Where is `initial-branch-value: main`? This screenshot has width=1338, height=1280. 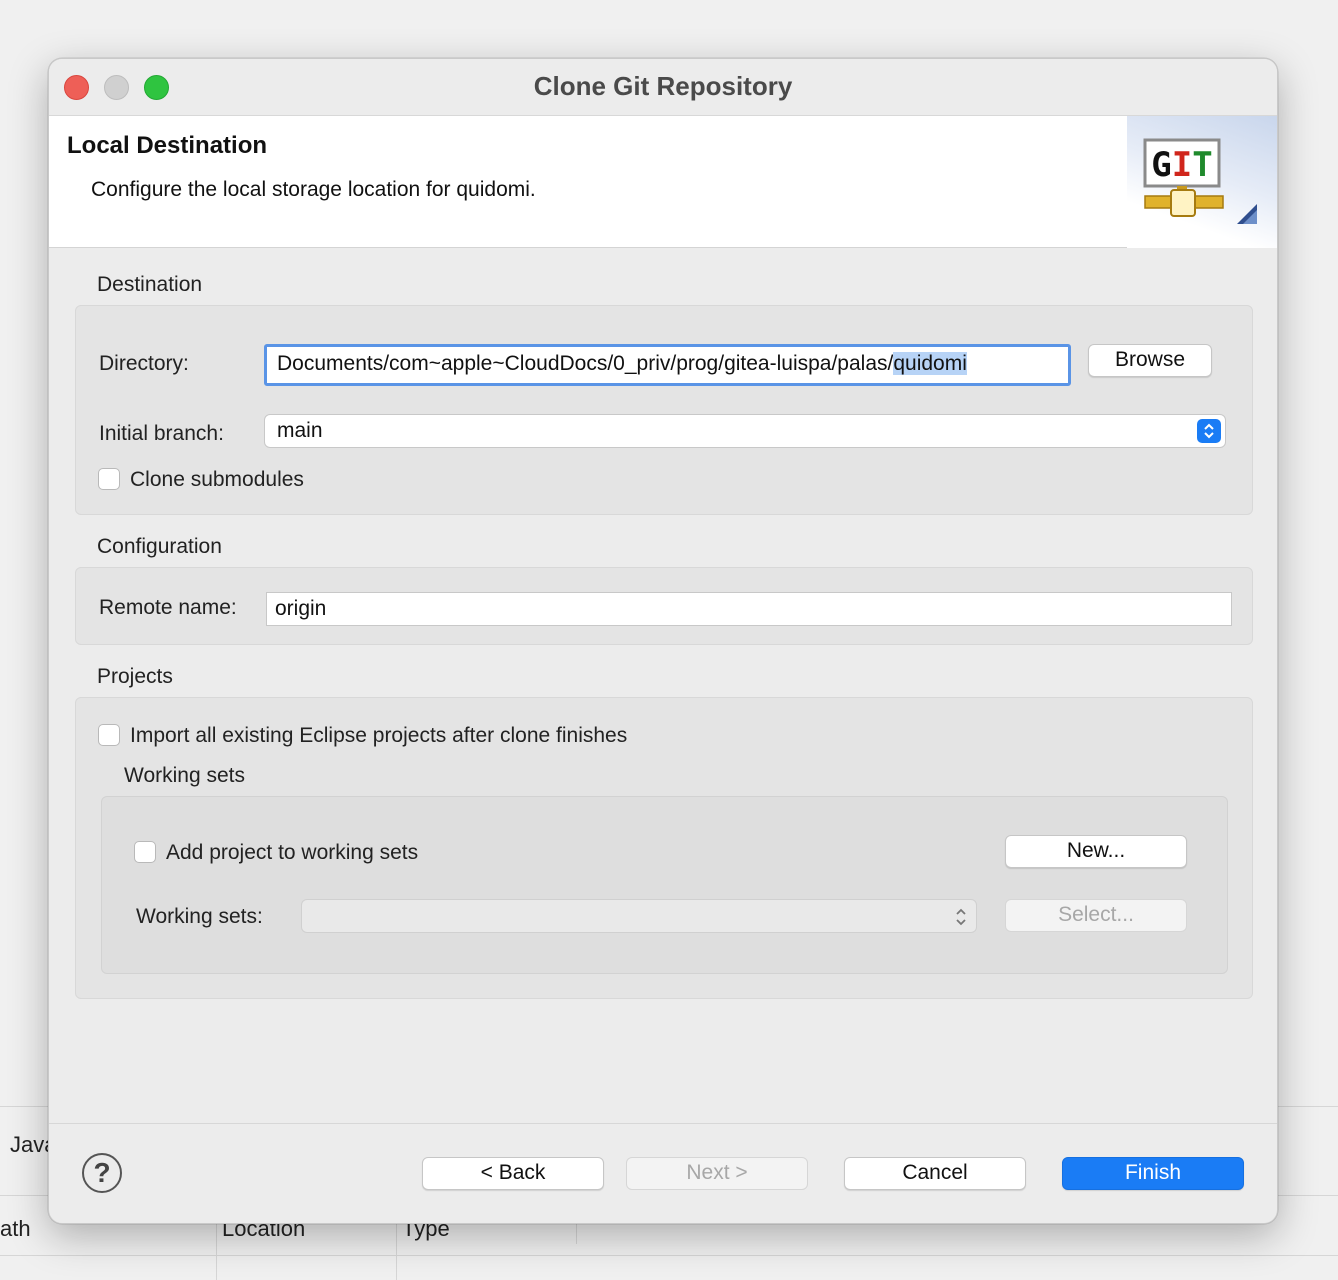 initial-branch-value: main is located at coordinates (300, 430).